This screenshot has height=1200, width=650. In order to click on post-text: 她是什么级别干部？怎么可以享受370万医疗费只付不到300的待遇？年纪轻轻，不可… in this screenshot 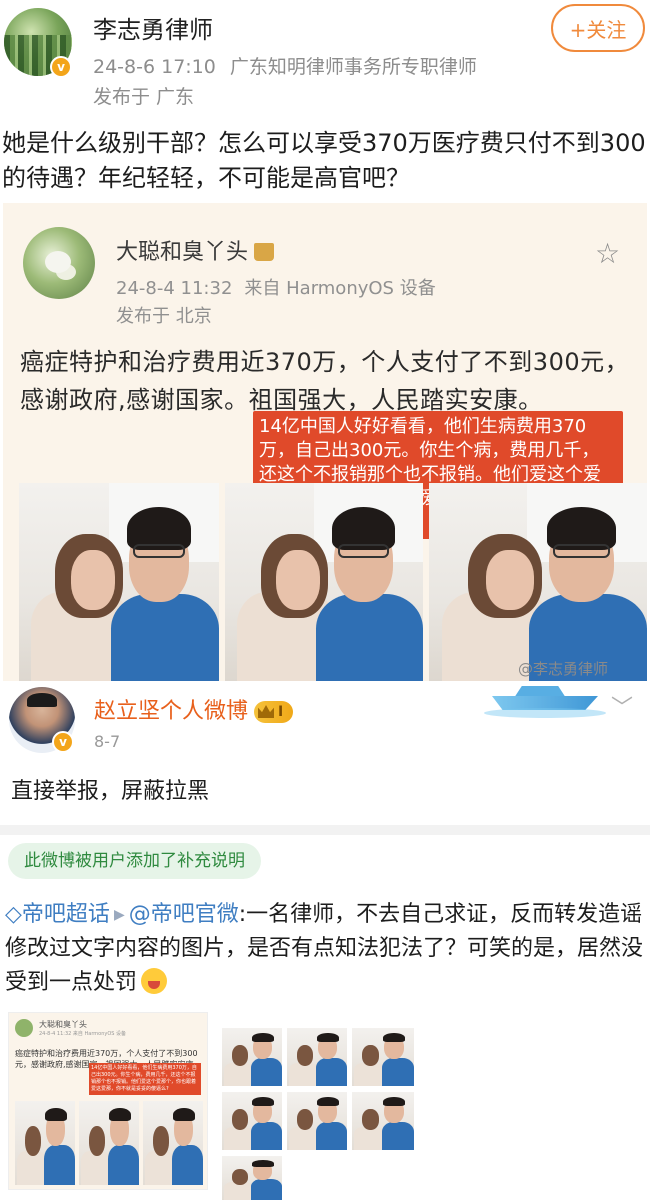, I will do `click(324, 160)`.